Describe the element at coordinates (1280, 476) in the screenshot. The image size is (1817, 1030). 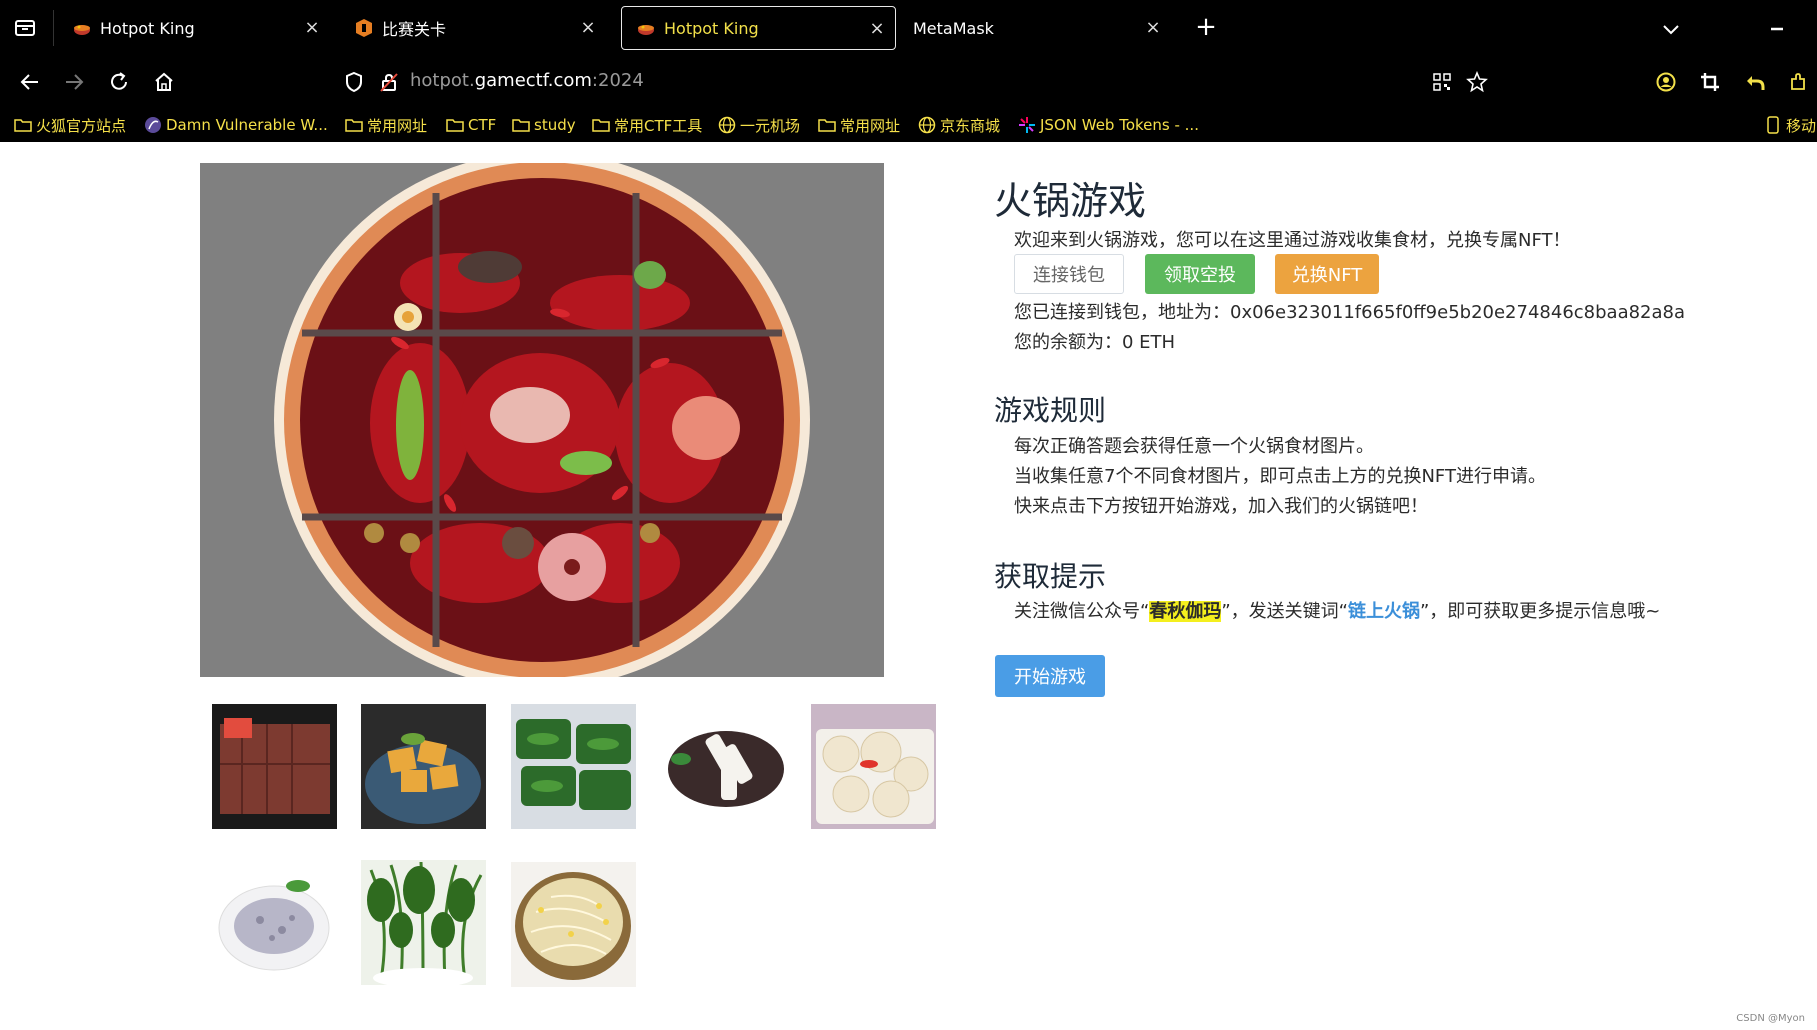
I see `rule-item: 当收集任意7个不同食材图片，即可点击上方的兑换NFT进行申请。` at that location.